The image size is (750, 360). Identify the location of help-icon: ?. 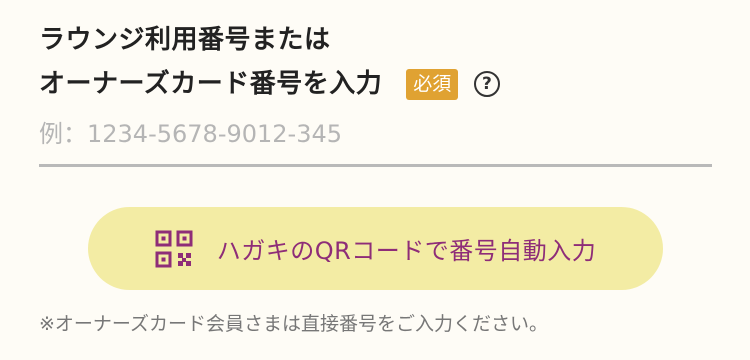
(487, 84).